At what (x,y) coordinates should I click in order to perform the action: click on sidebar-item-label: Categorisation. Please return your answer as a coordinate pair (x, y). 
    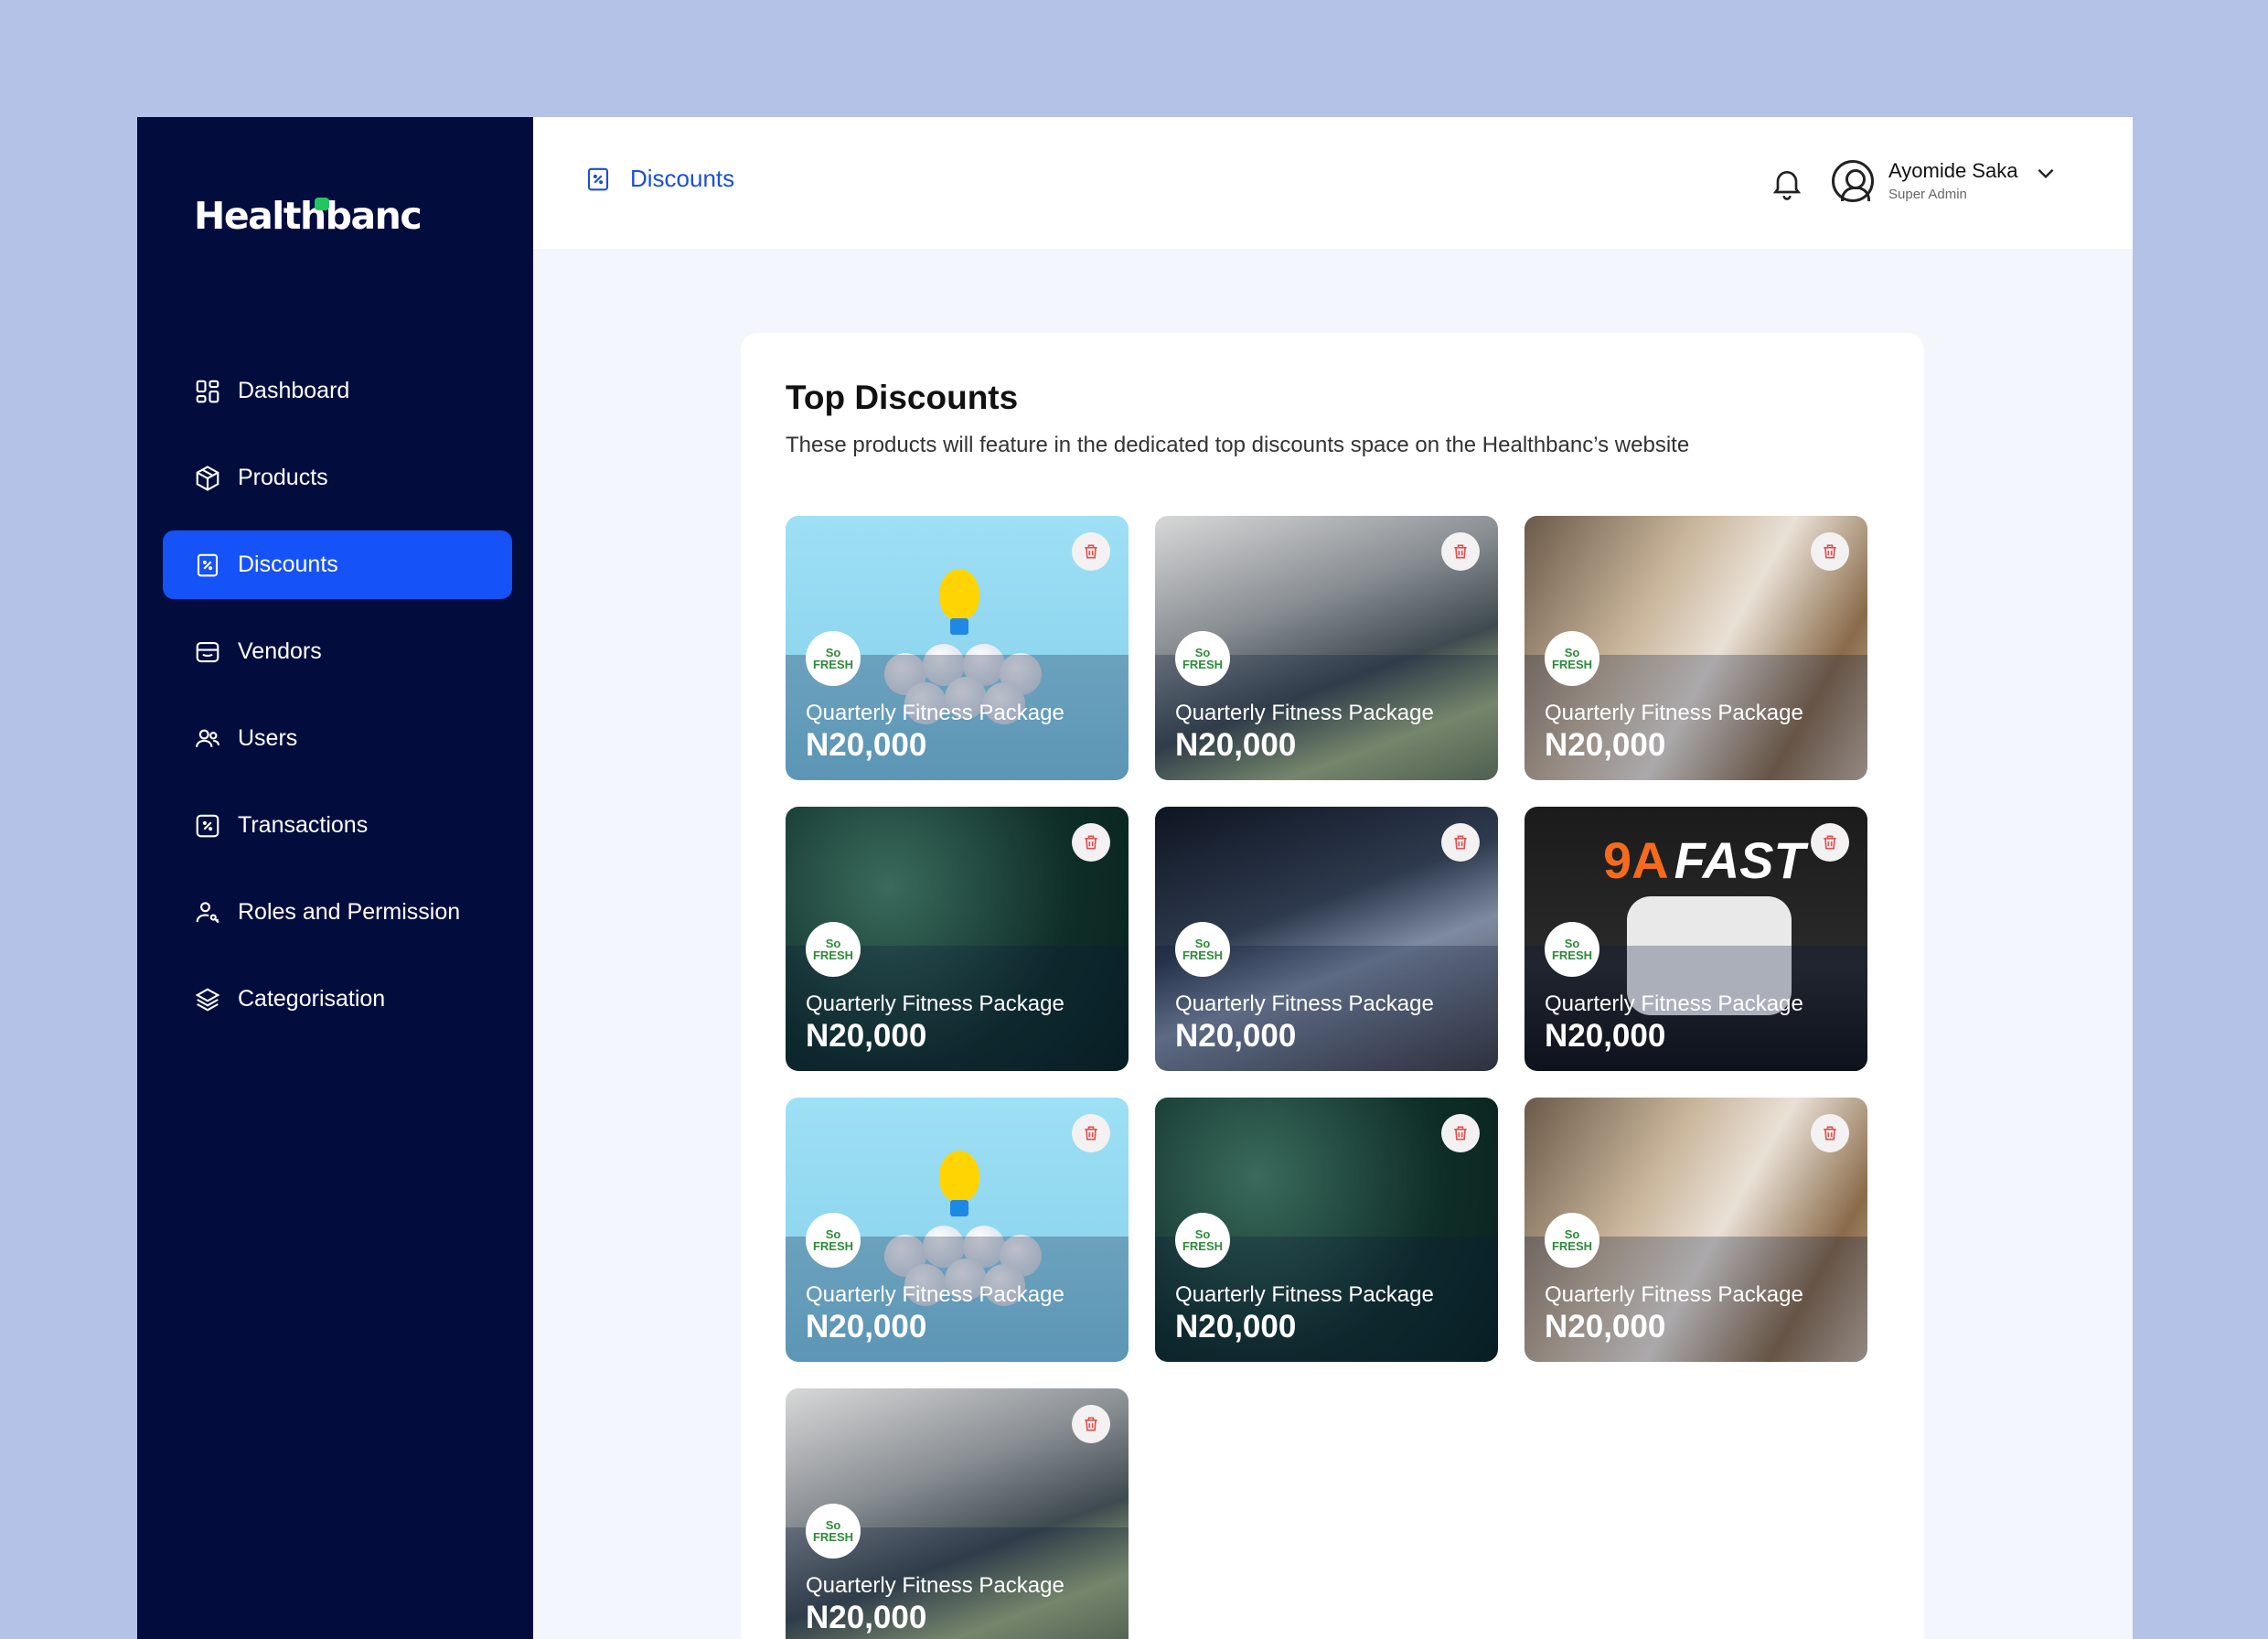
    Looking at the image, I should click on (312, 999).